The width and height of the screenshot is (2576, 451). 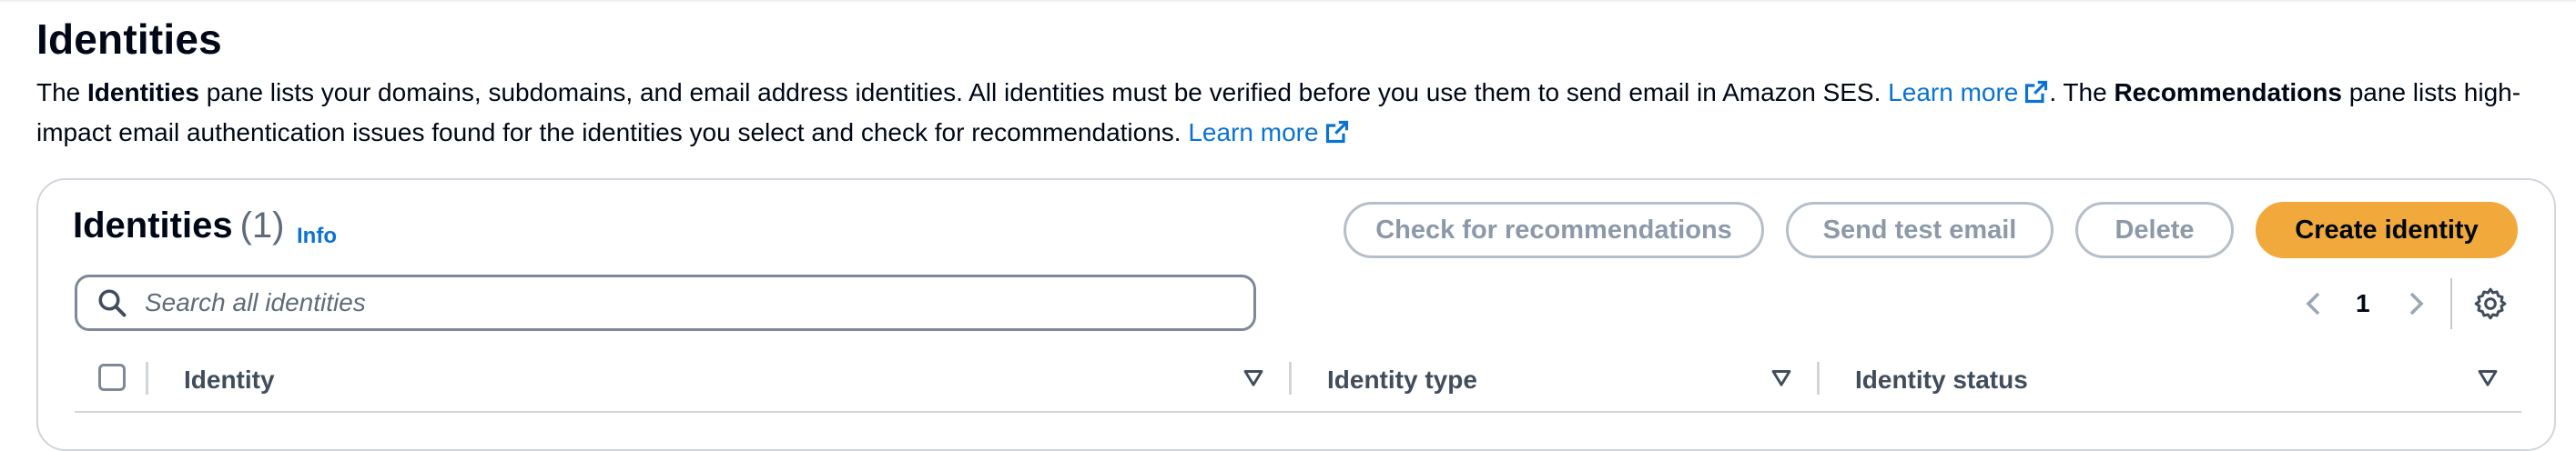 I want to click on search-icon, so click(x=112, y=302).